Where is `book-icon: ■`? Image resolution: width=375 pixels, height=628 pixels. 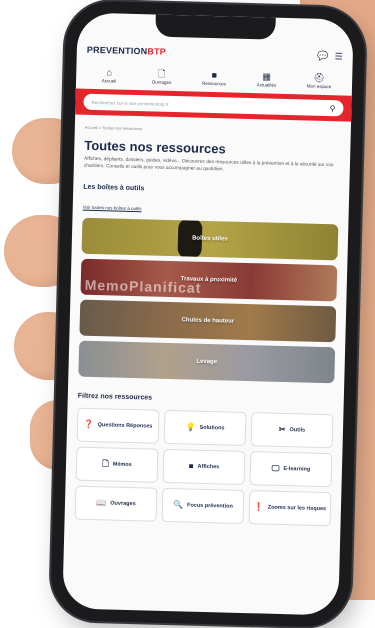 book-icon: ■ is located at coordinates (214, 75).